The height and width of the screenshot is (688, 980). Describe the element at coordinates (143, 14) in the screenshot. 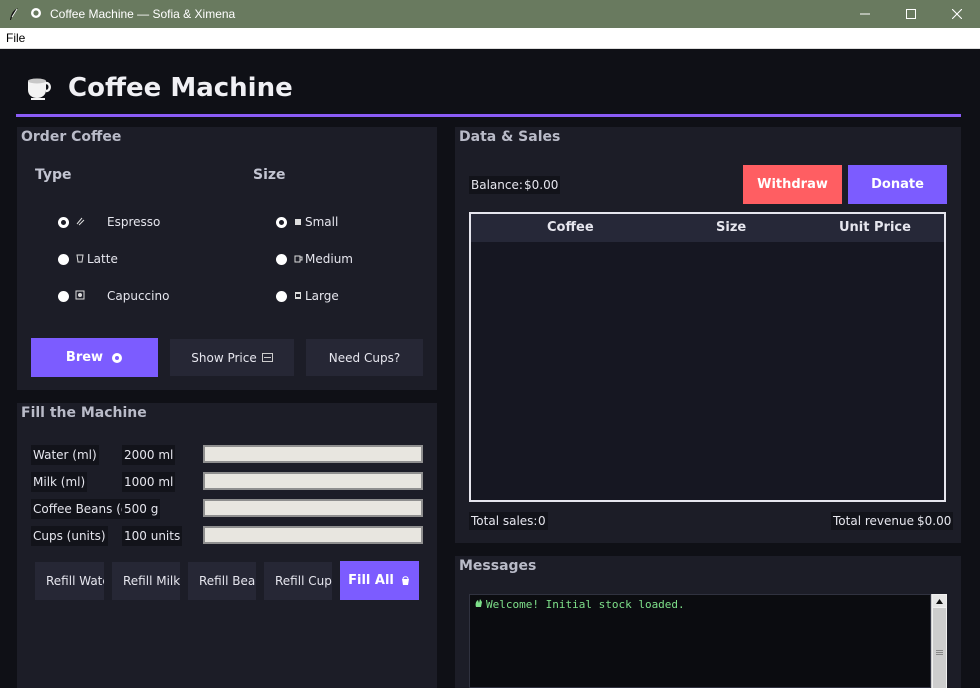

I see `window-title: Coffee Machine — Sofia & Ximena` at that location.